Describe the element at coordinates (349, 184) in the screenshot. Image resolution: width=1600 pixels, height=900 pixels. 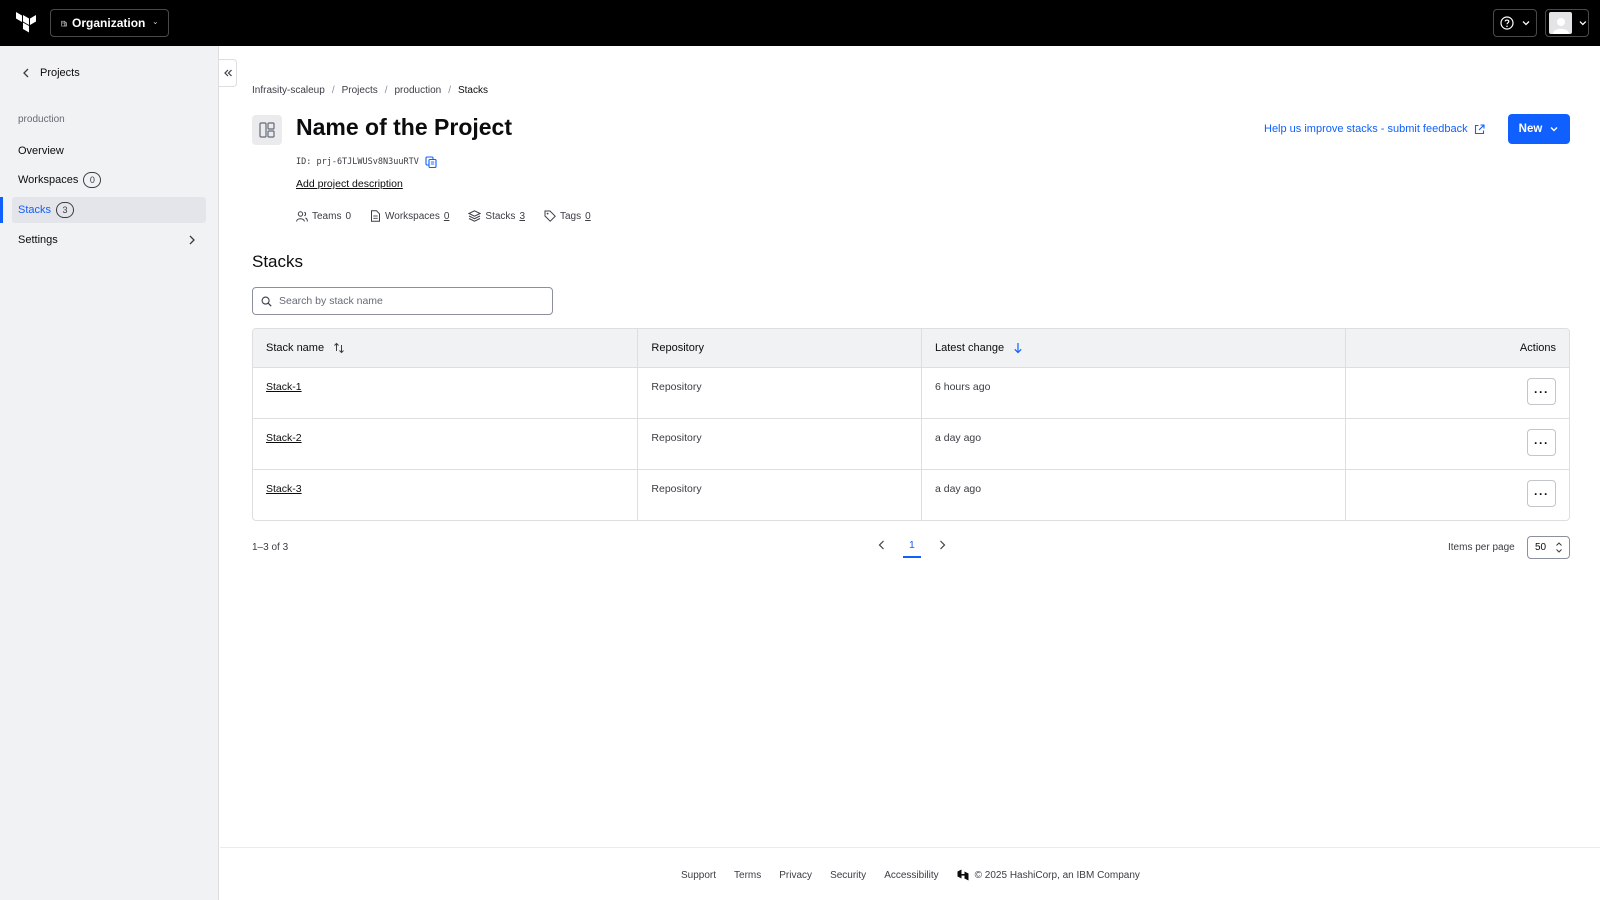
I see `add-project-description-link: Add project description` at that location.